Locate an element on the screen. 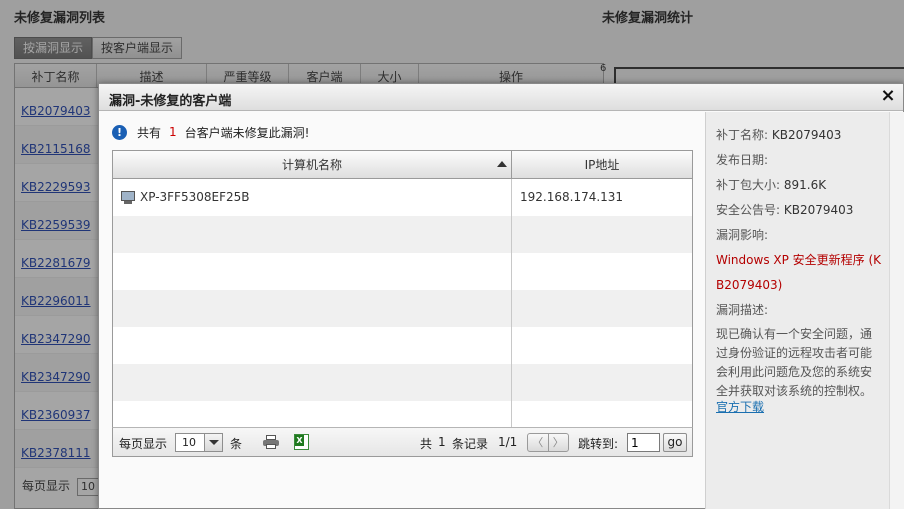 The image size is (904, 509). clients-table-header: 计算机名称 IP地址 is located at coordinates (402, 165).